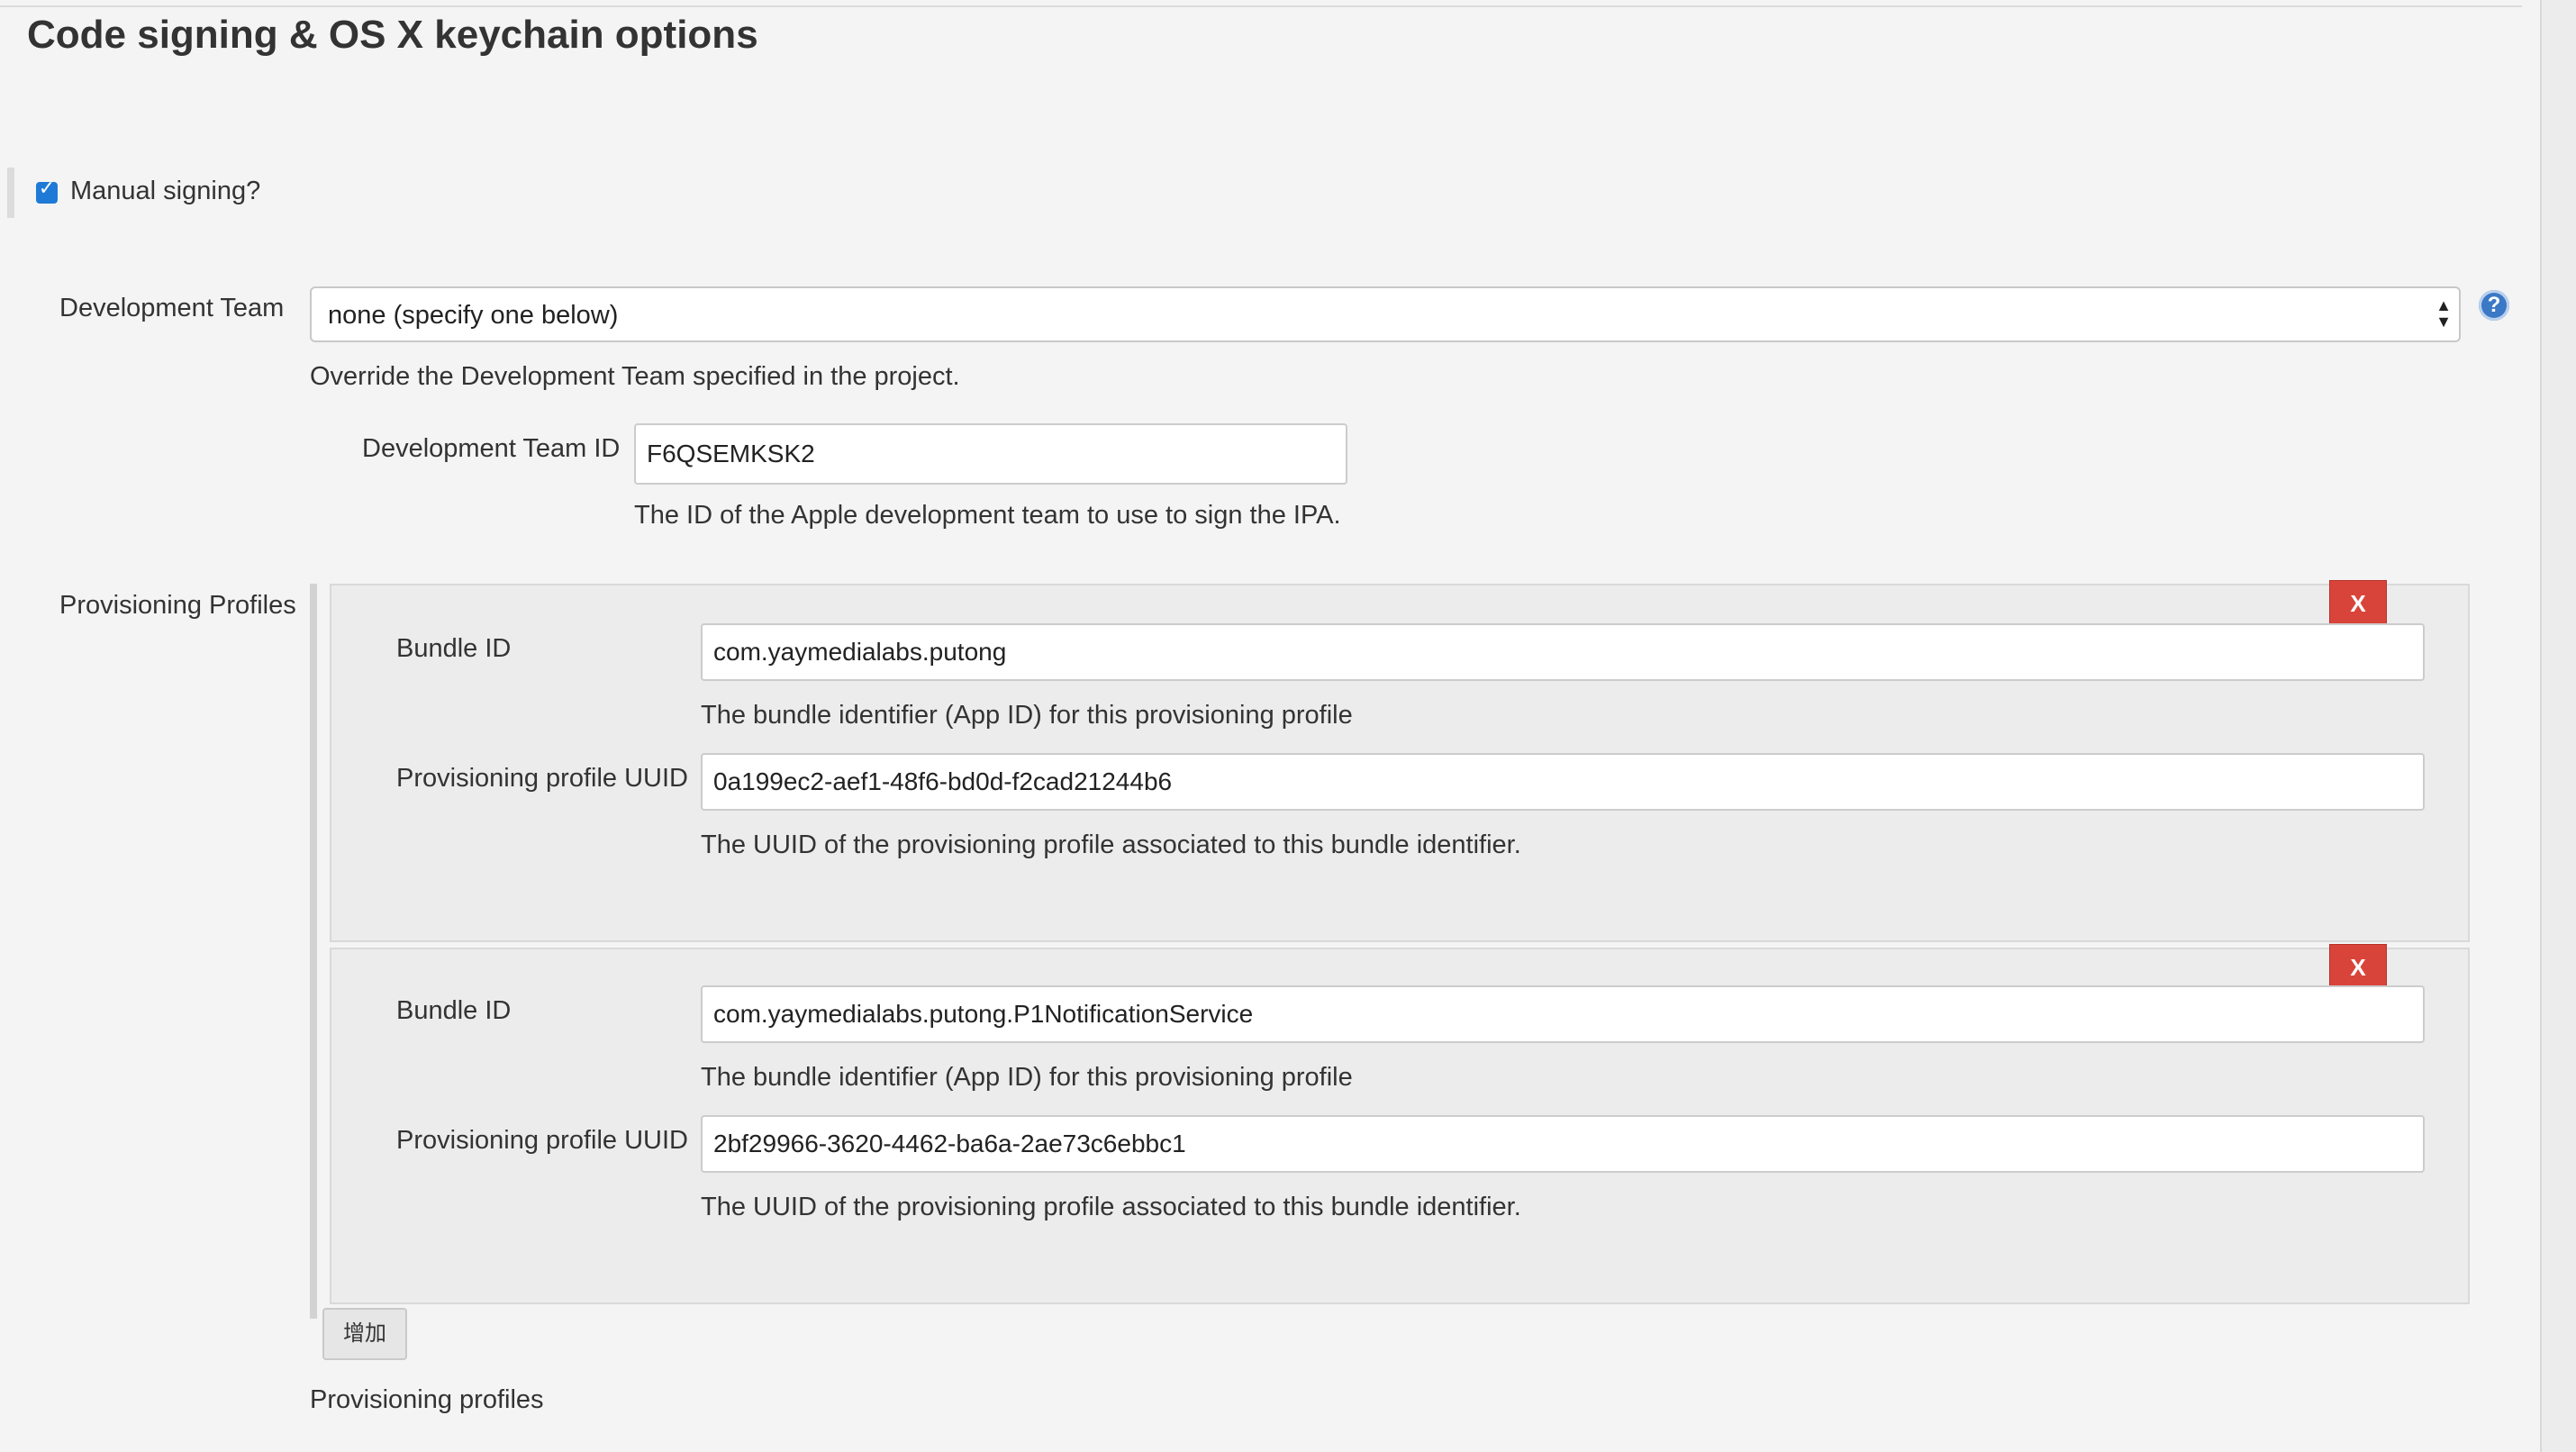 The width and height of the screenshot is (2576, 1452). What do you see at coordinates (281, 193) in the screenshot?
I see `manual-signing-row: ✓ Manual signing?` at bounding box center [281, 193].